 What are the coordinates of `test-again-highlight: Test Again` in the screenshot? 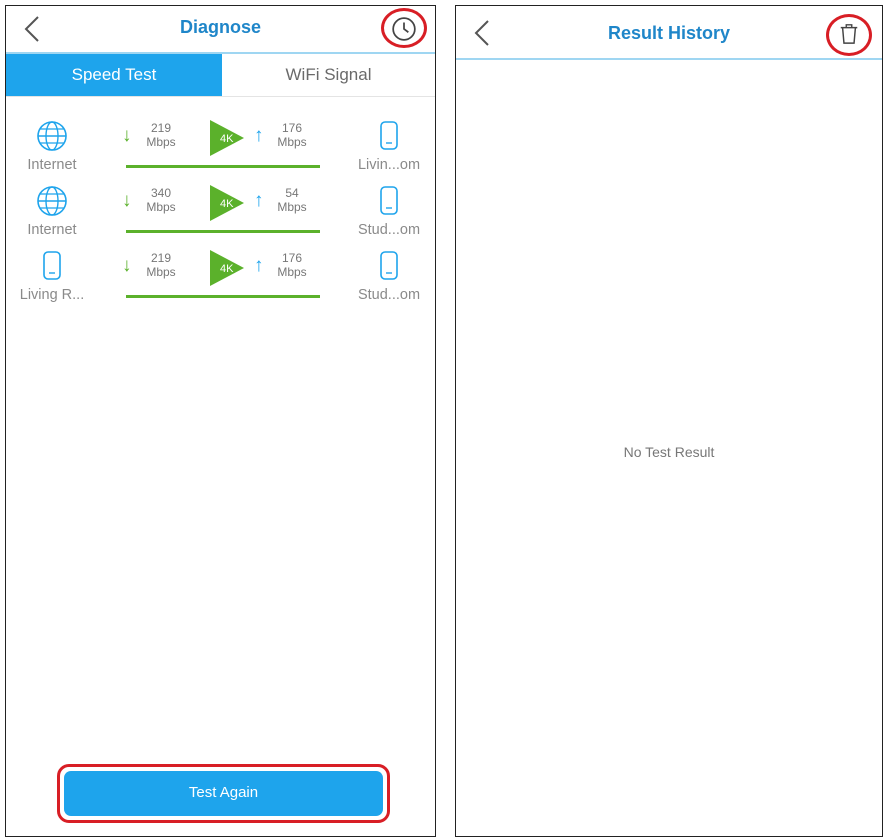 It's located at (223, 793).